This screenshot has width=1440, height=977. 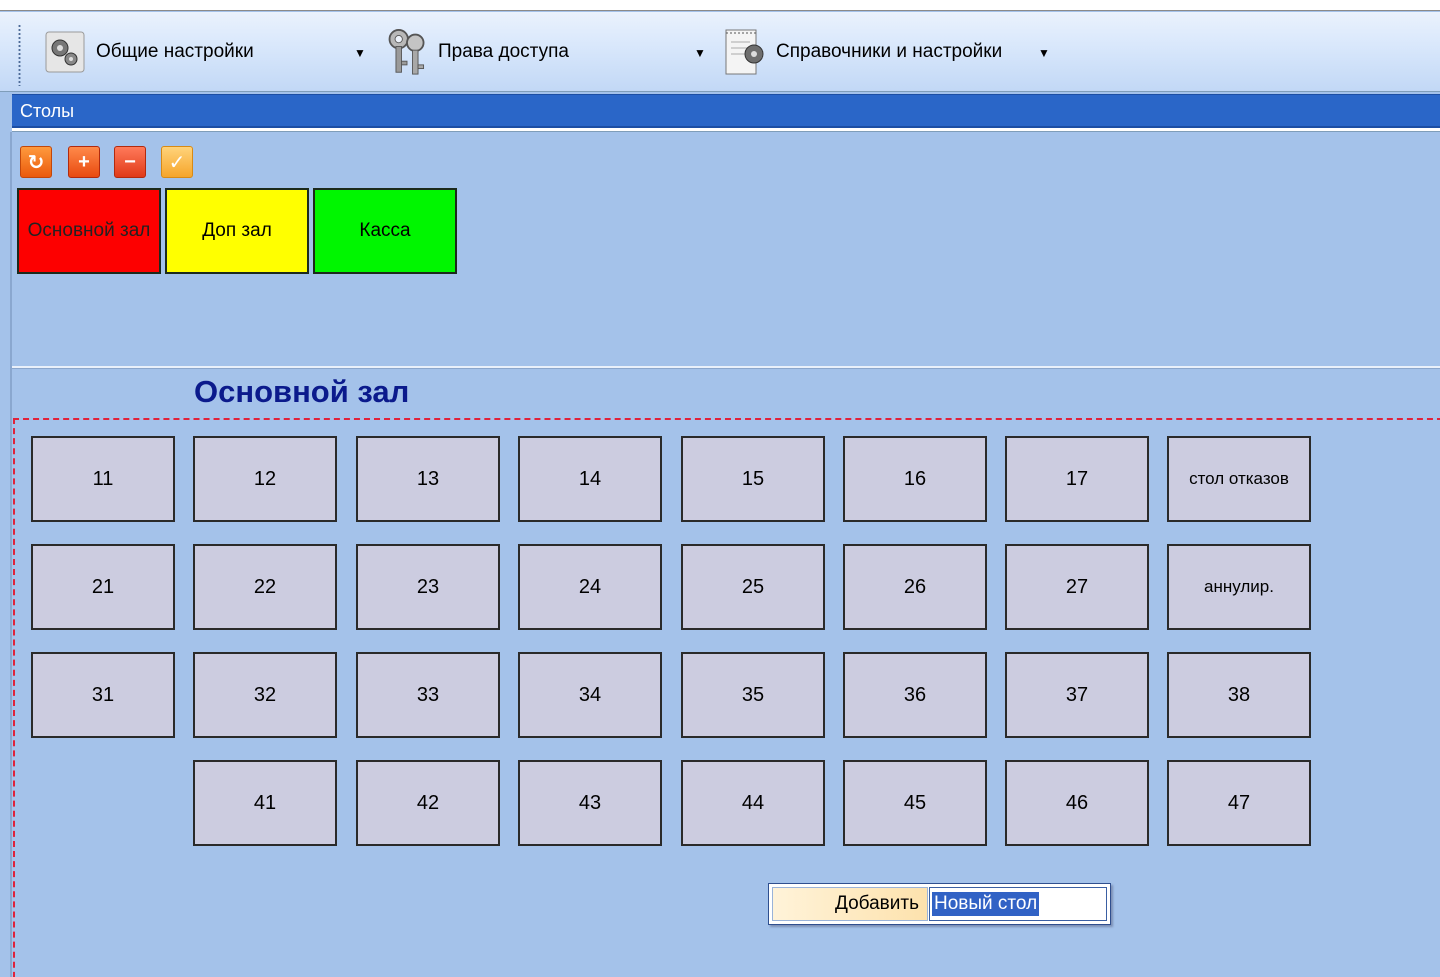 What do you see at coordinates (720, 5) in the screenshot?
I see `top-strip` at bounding box center [720, 5].